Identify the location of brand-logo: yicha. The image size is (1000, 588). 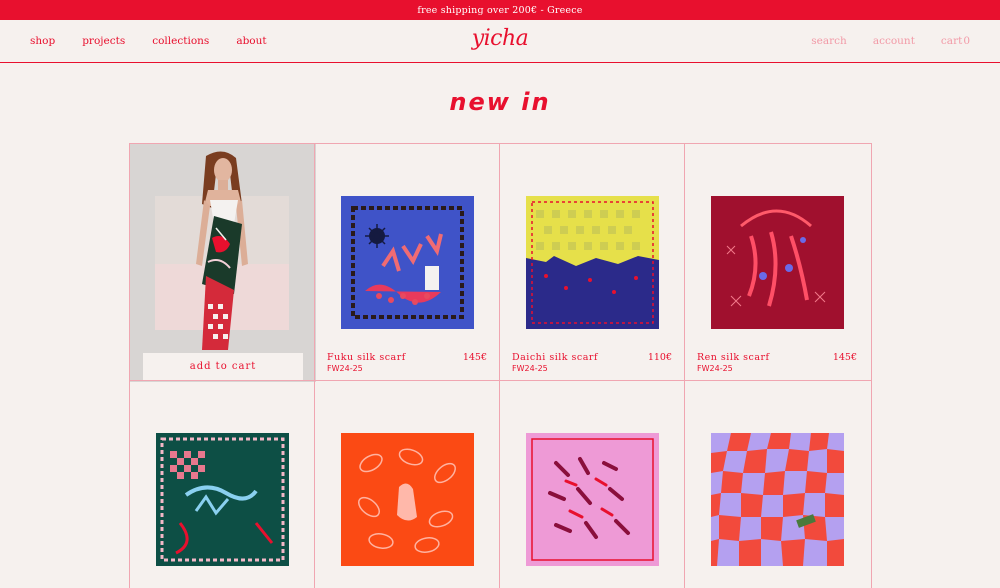
(500, 38).